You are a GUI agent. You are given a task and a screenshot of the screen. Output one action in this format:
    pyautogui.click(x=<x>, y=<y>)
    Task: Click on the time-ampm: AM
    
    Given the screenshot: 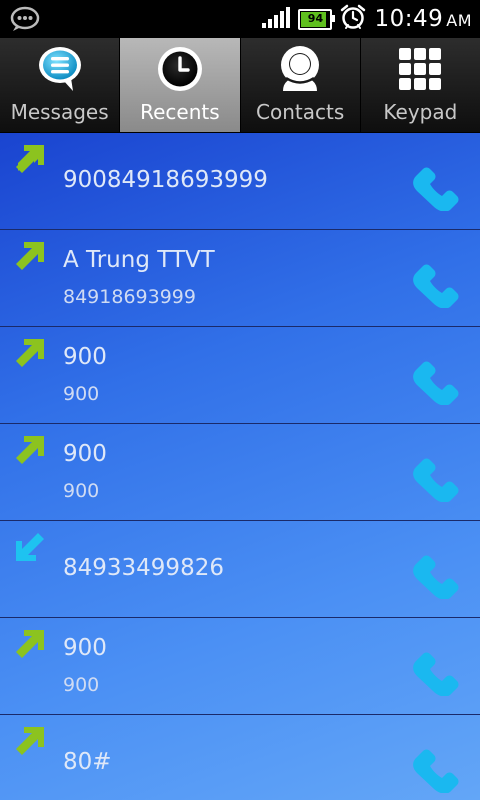 What is the action you would take?
    pyautogui.click(x=459, y=20)
    